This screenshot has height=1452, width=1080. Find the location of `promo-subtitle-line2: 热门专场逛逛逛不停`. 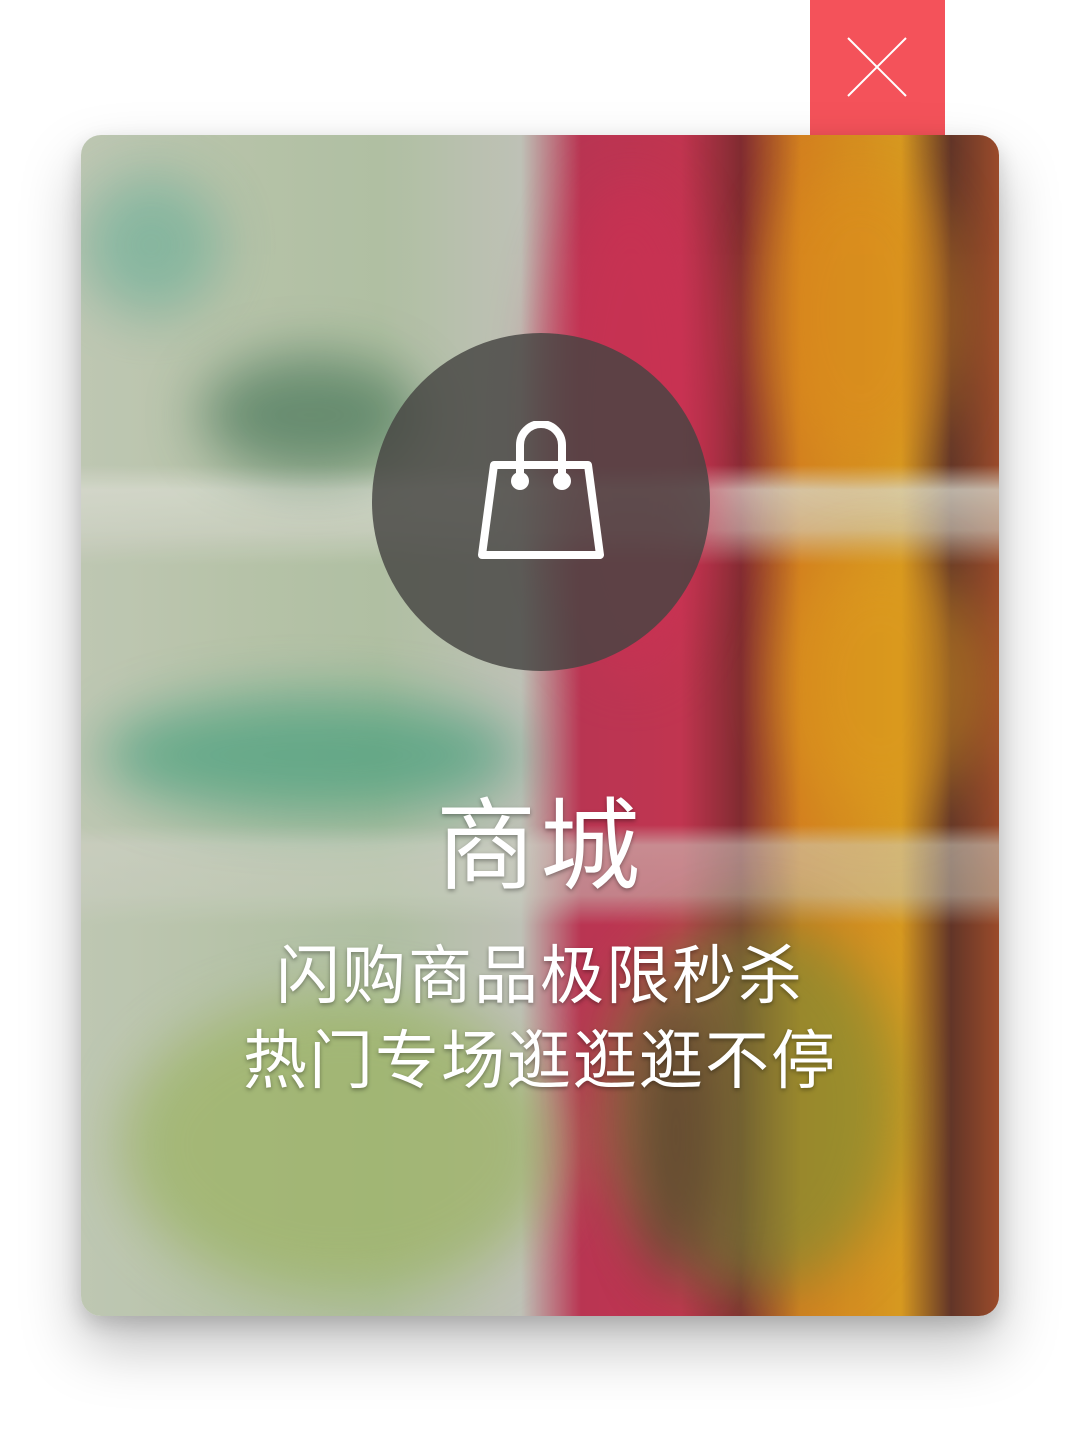

promo-subtitle-line2: 热门专场逛逛逛不停 is located at coordinates (540, 1062).